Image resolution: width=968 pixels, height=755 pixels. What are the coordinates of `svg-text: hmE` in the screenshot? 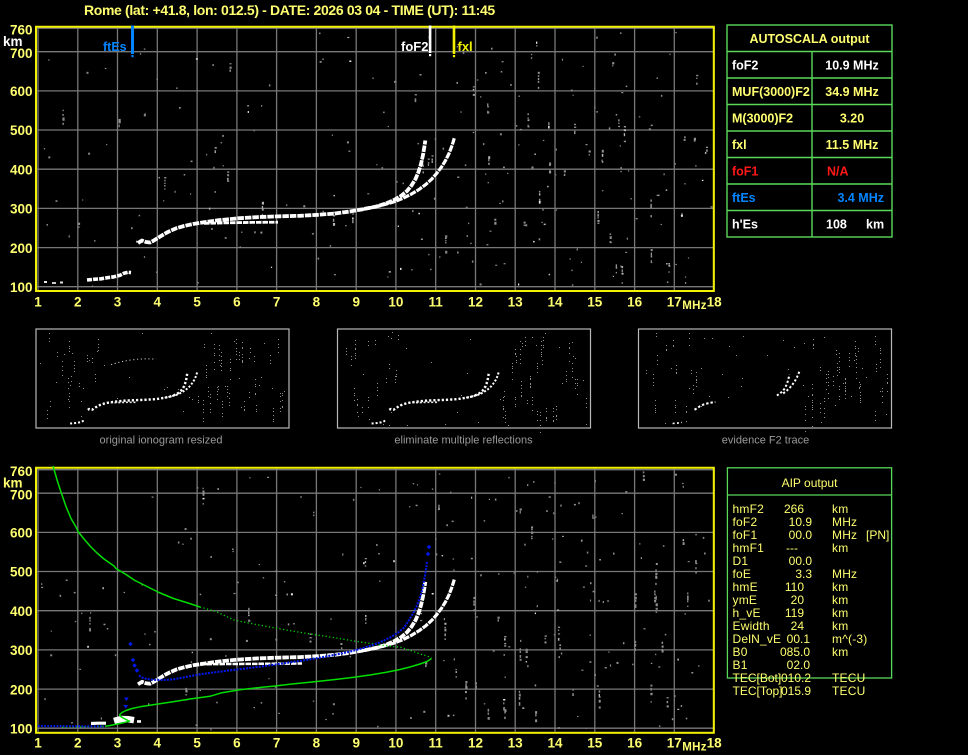 It's located at (745, 587).